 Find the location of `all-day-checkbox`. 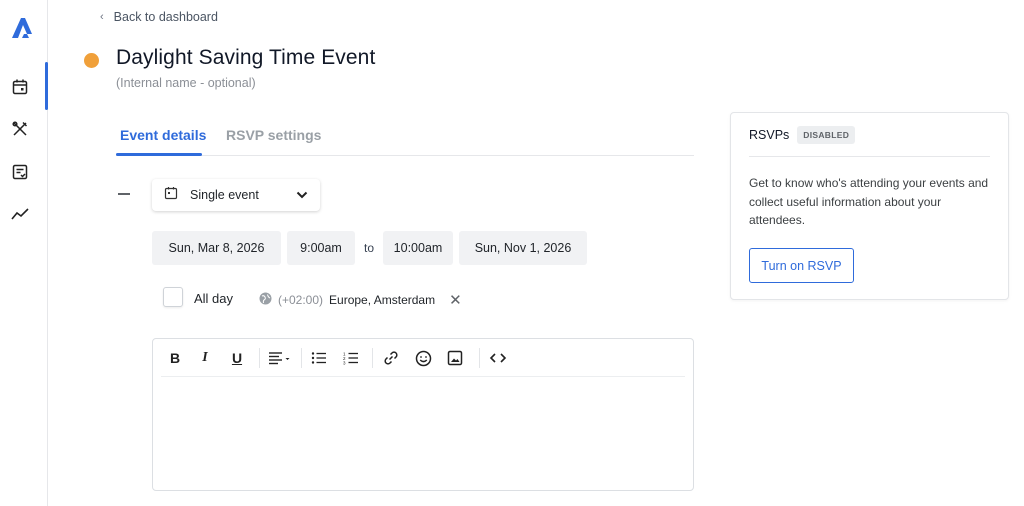

all-day-checkbox is located at coordinates (173, 297).